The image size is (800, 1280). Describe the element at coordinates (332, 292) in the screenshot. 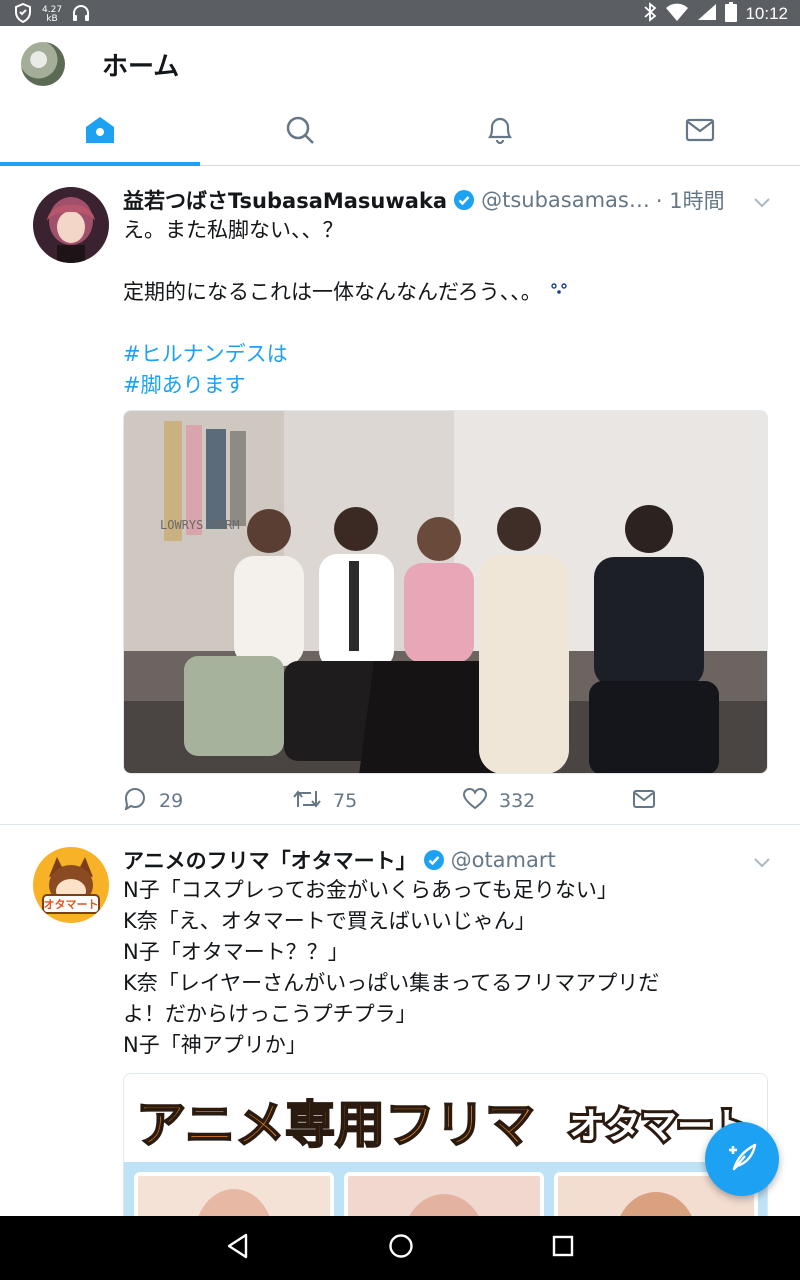

I see `tweet-text-line-content: 定期的になるこれは一体なんなんだろう、、。` at that location.